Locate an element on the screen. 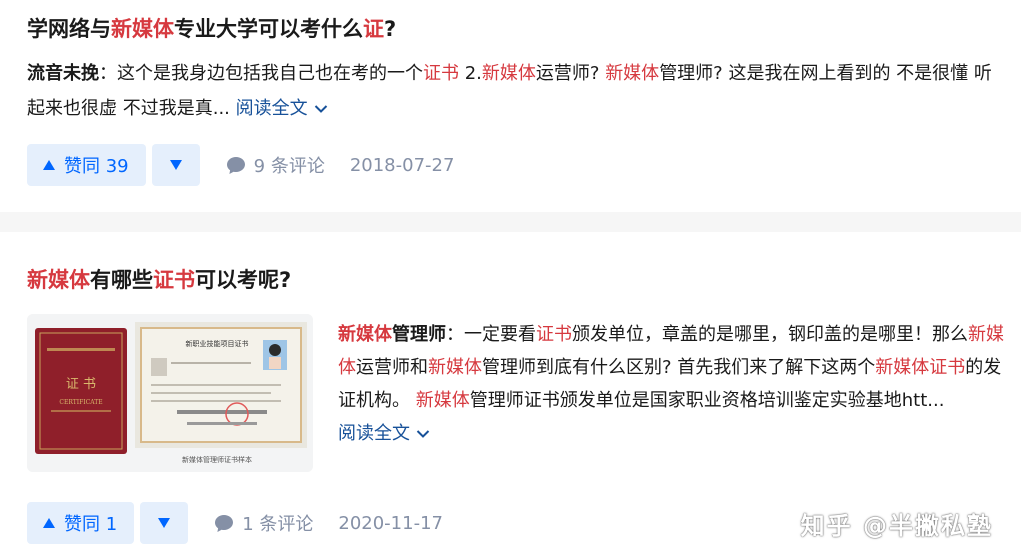  comment-button: 9 条评论 is located at coordinates (275, 165).